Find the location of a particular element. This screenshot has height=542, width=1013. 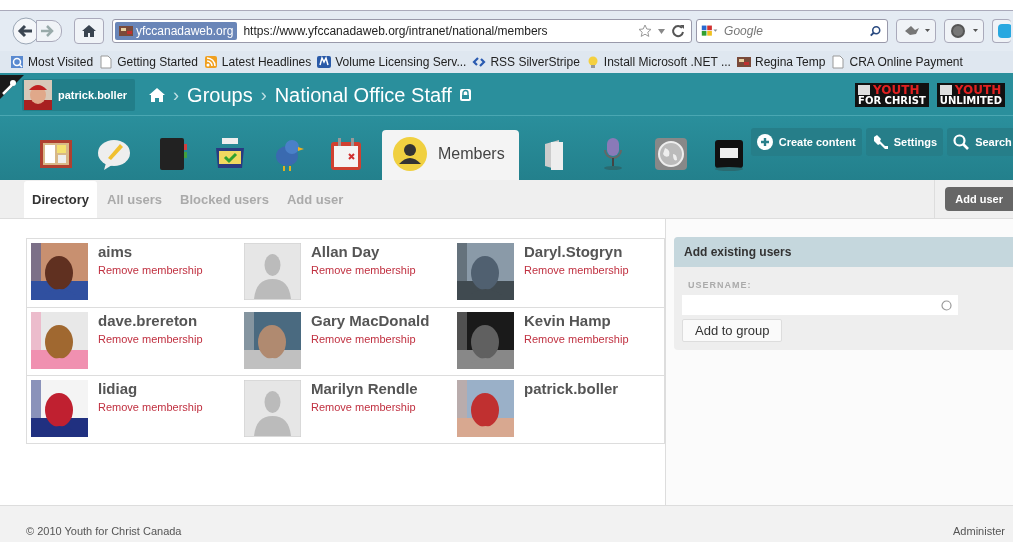

loading-indicator-icon is located at coordinates (946, 305).